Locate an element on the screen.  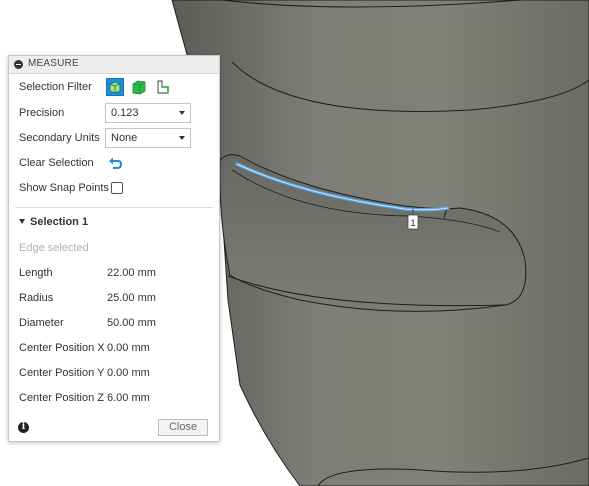
panel-header: MEASURE is located at coordinates (114, 65).